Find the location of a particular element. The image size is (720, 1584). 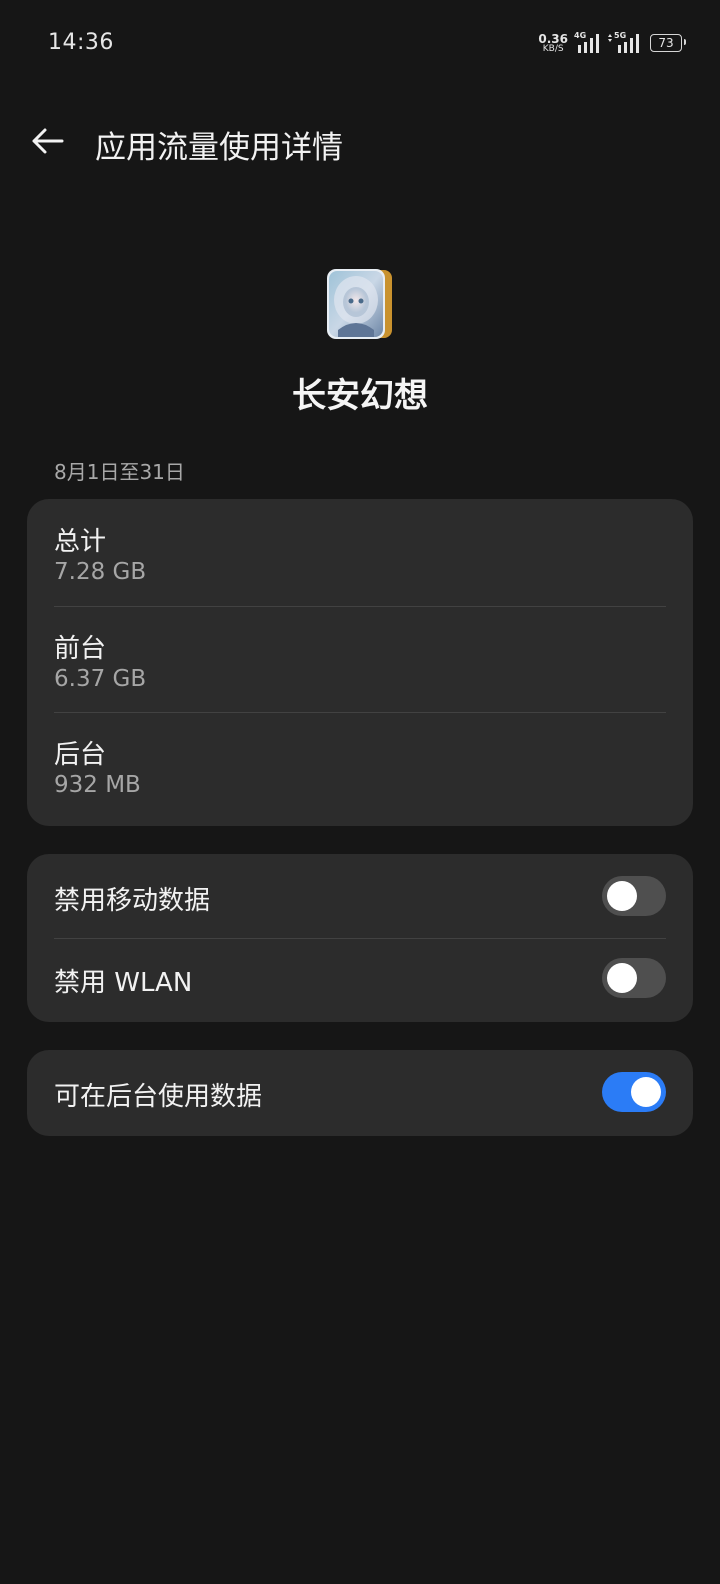

usage-label: 前台 is located at coordinates (80, 649).